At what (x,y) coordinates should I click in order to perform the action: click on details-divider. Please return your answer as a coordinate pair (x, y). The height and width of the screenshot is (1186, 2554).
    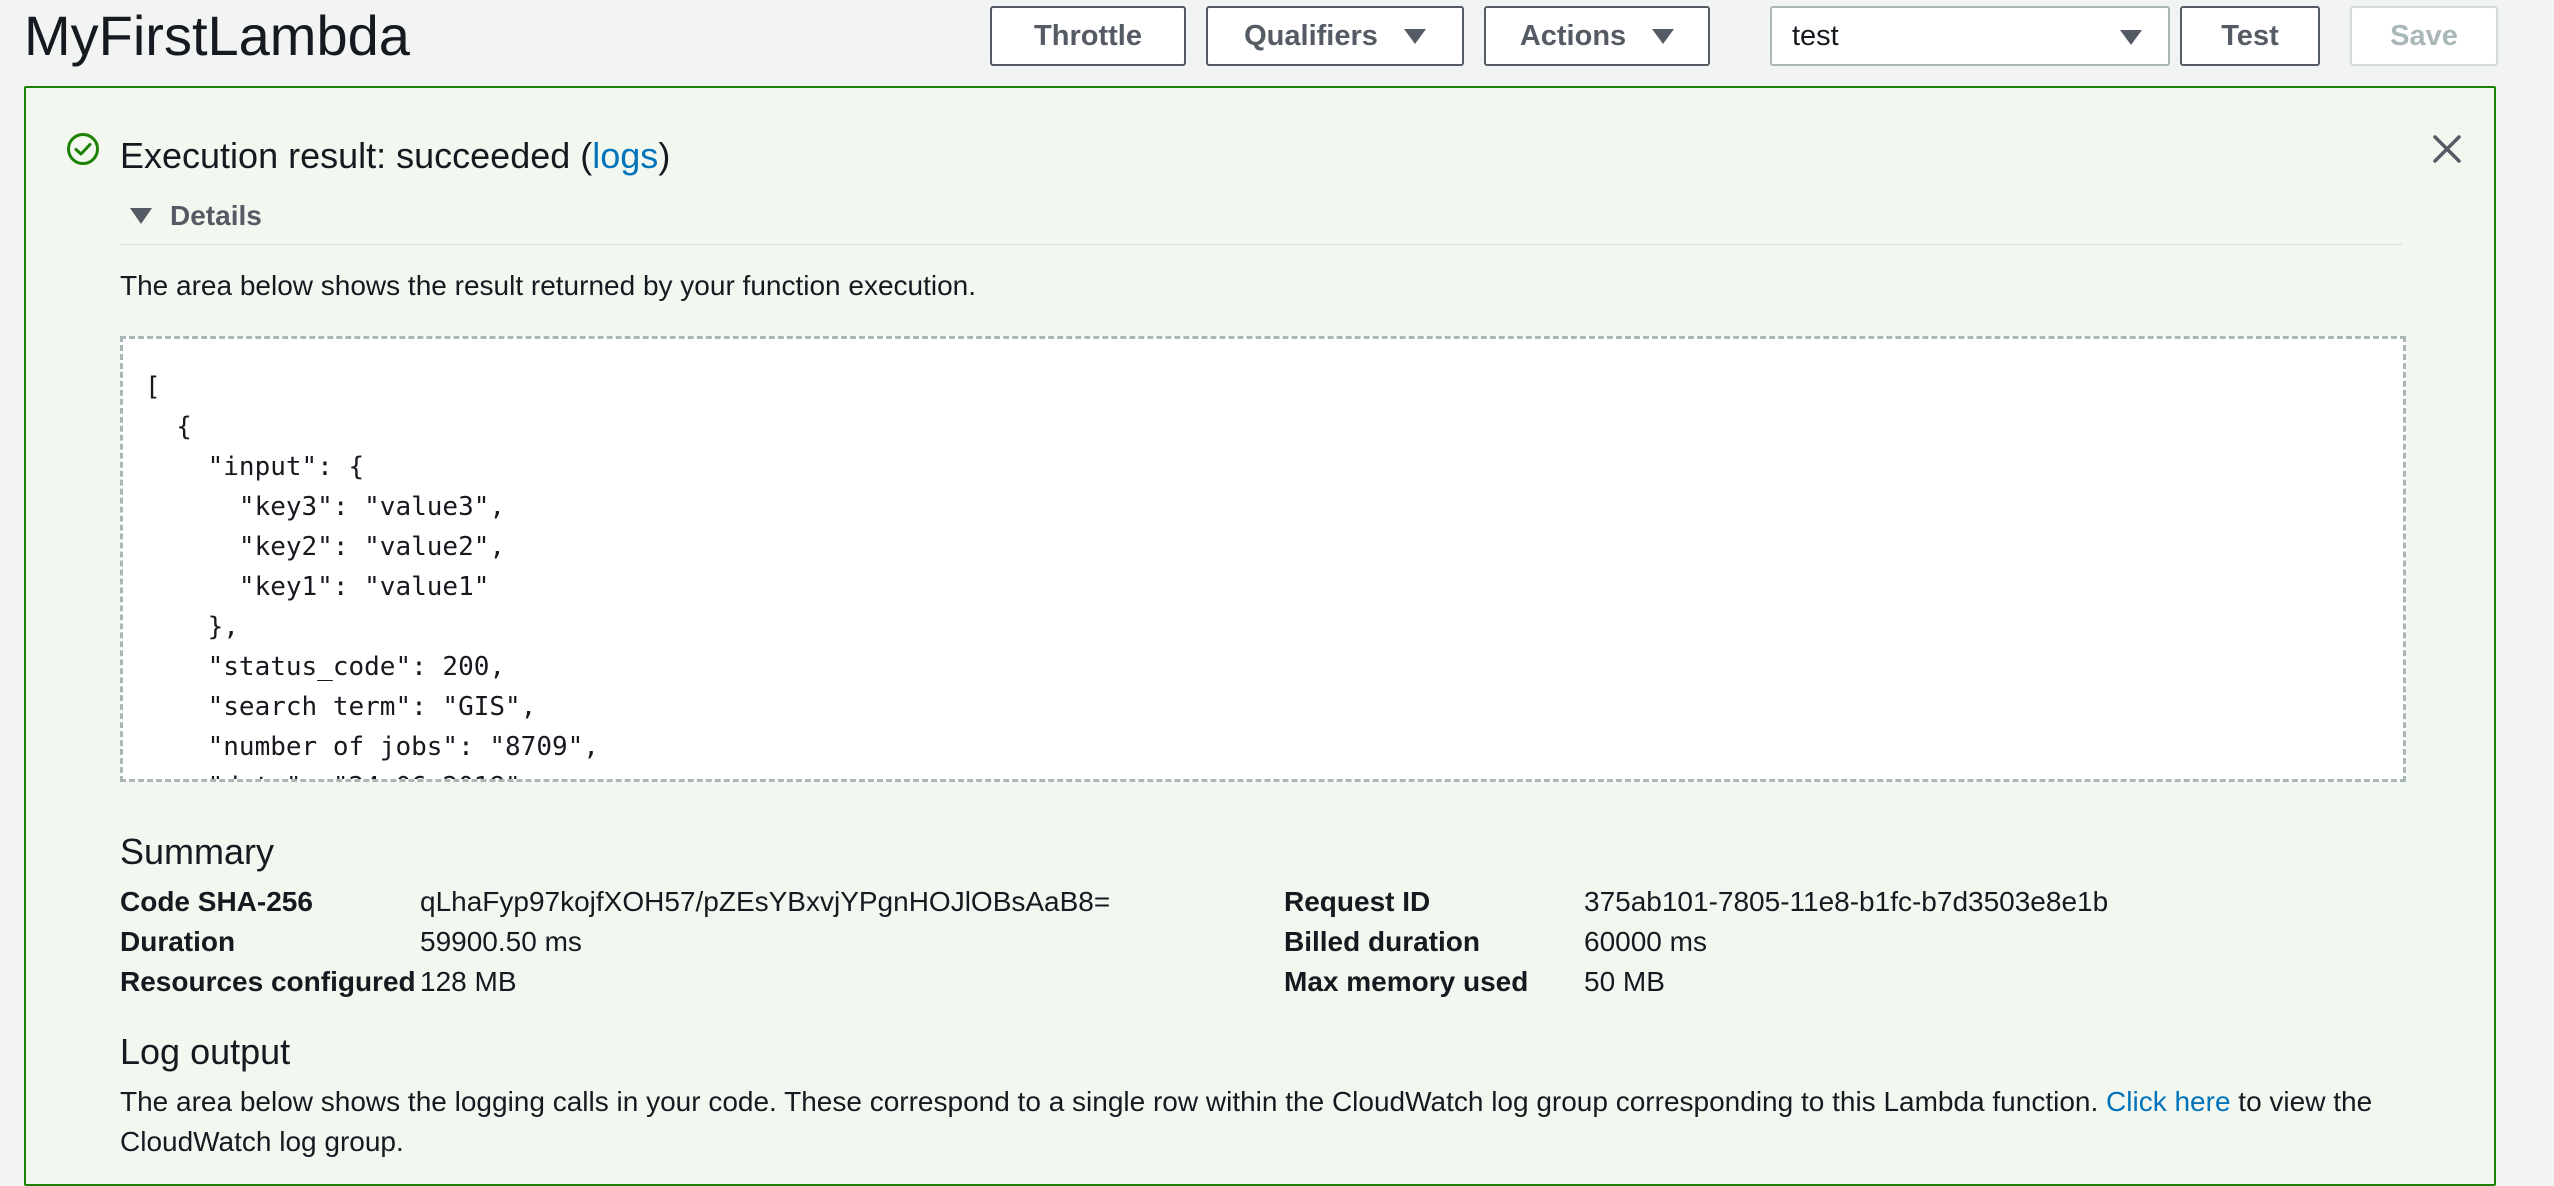
    Looking at the image, I should click on (1261, 244).